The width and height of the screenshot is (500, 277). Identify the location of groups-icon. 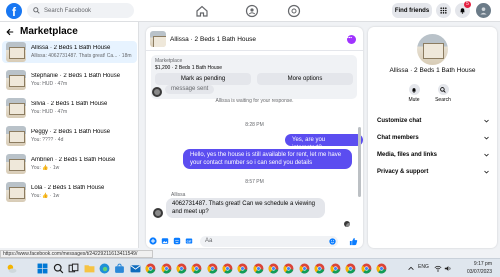
(252, 11).